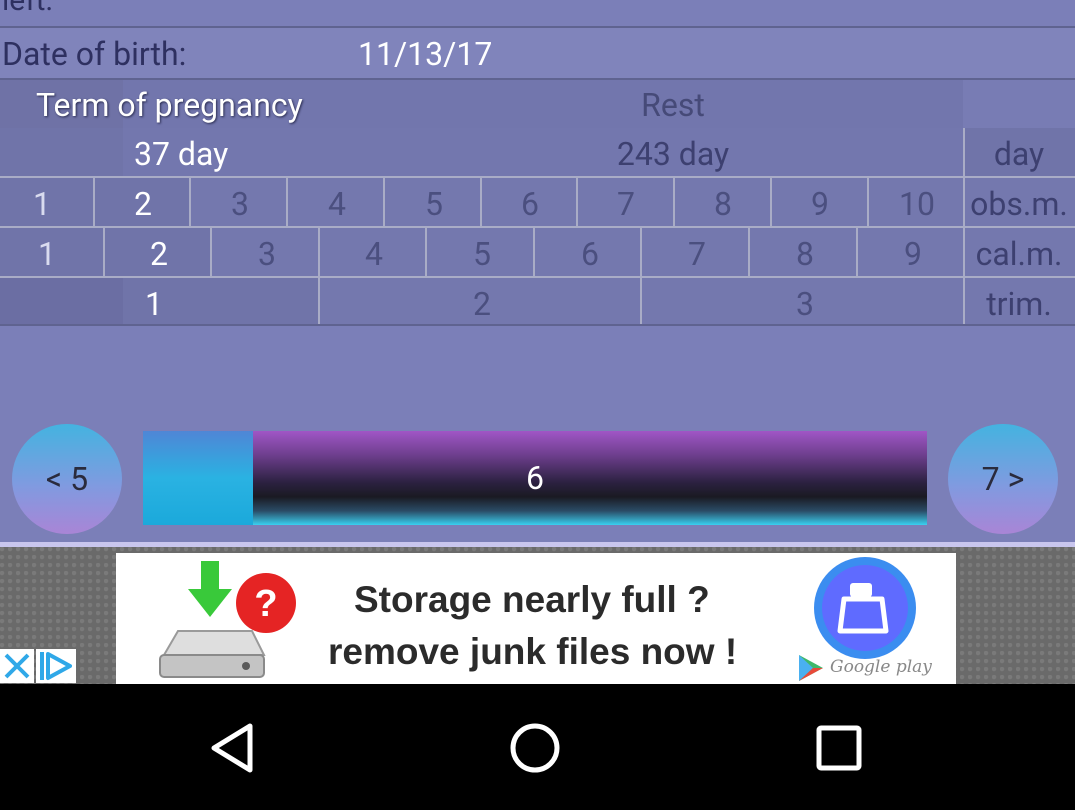  I want to click on week-progress-bar: 6, so click(535, 478).